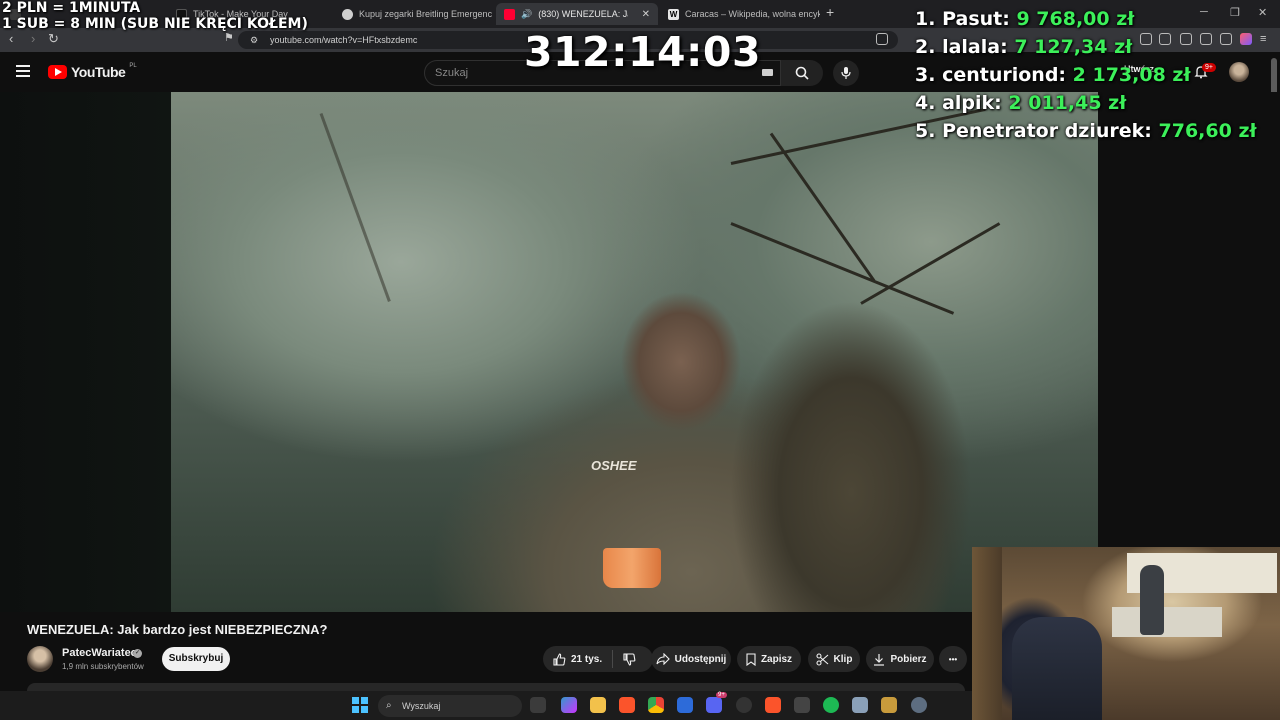 The height and width of the screenshot is (720, 1280). Describe the element at coordinates (889, 705) in the screenshot. I see `league-icon` at that location.